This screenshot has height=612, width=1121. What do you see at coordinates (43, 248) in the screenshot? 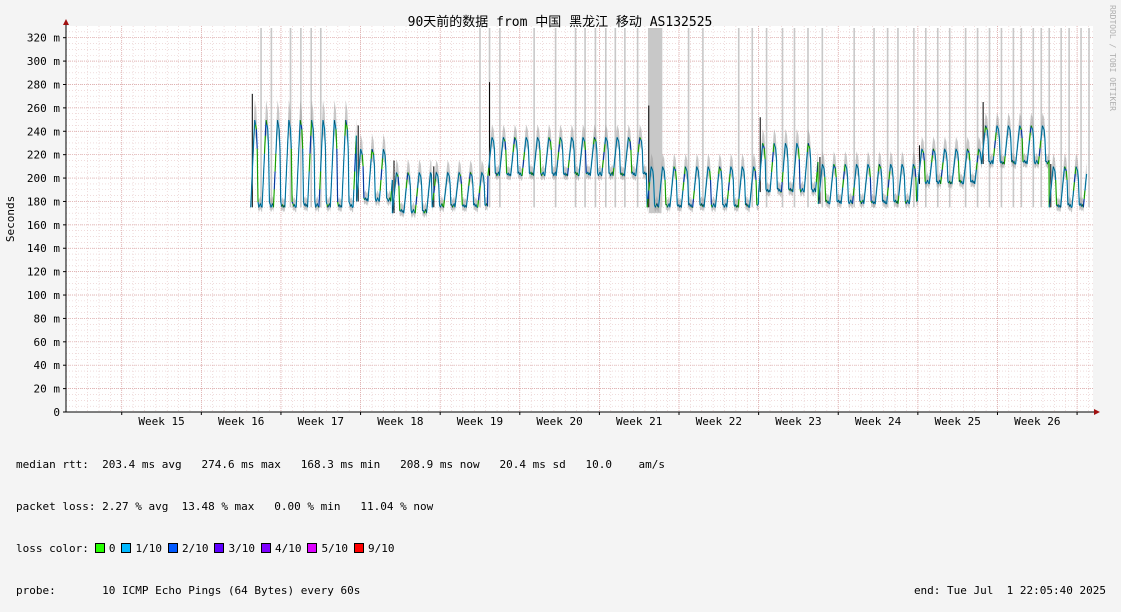
I see `y-tick-label: 140 m` at bounding box center [43, 248].